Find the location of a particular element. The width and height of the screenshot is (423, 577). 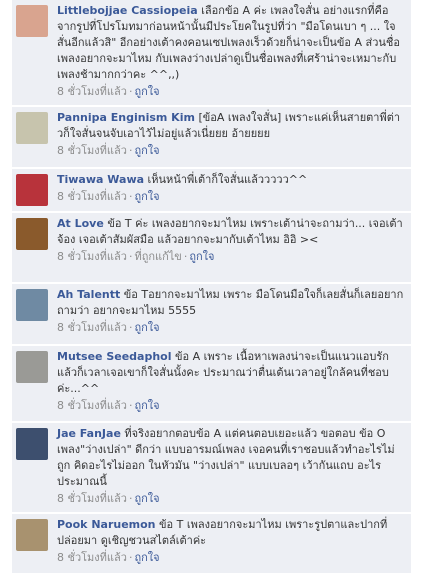

author-link: Pook Naruemon is located at coordinates (106, 524).